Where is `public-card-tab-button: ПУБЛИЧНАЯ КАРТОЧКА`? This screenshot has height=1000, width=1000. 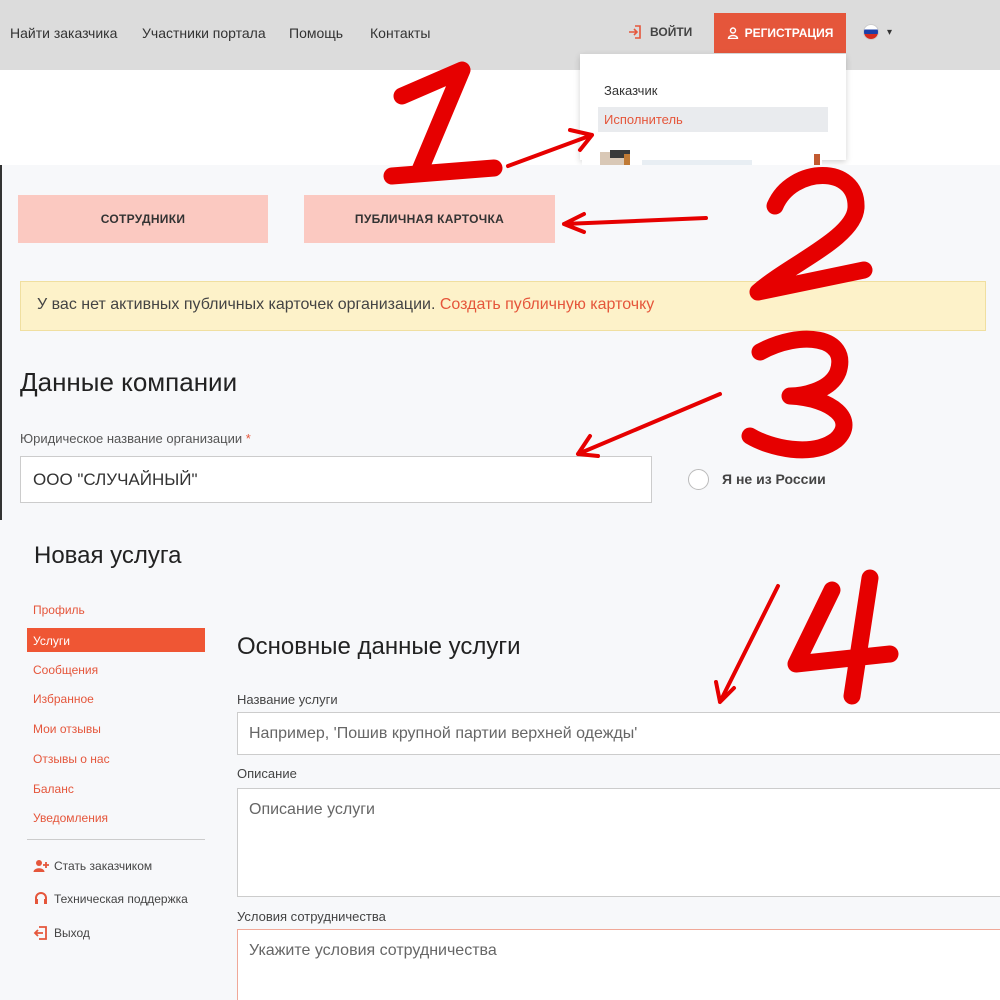
public-card-tab-button: ПУБЛИЧНАЯ КАРТОЧКА is located at coordinates (429, 219).